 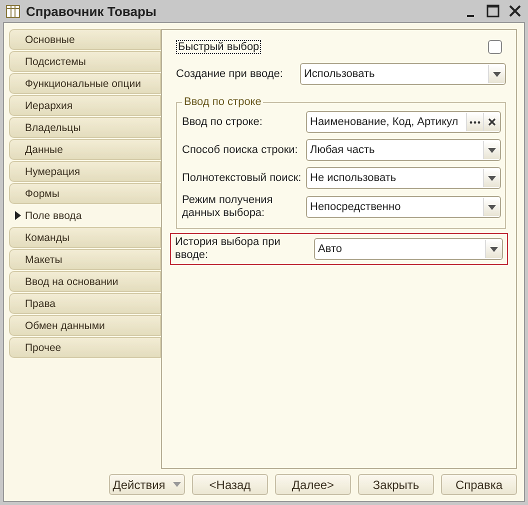 I want to click on dialog-button: Далее>, so click(x=313, y=484).